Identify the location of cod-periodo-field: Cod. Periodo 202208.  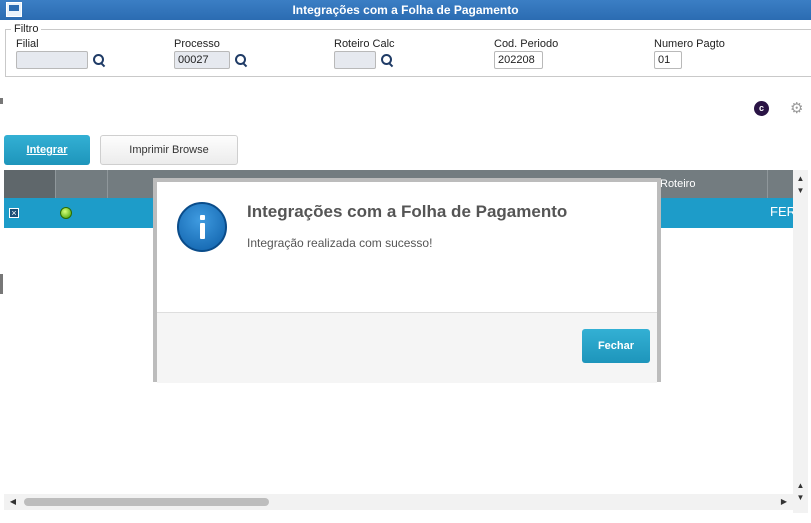
(526, 53).